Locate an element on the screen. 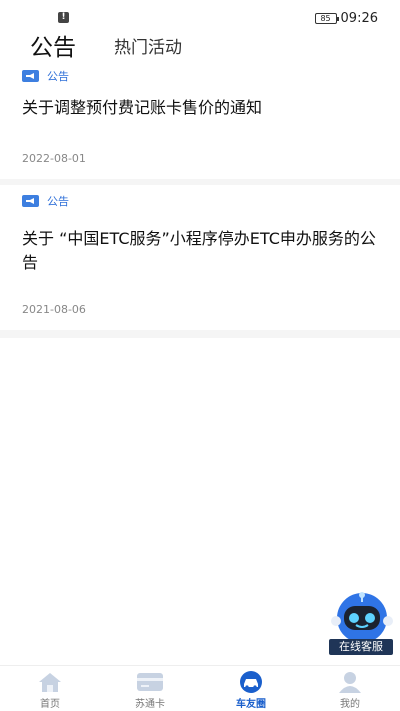 The image size is (400, 711). online-service-button: 在线客服 is located at coordinates (361, 624).